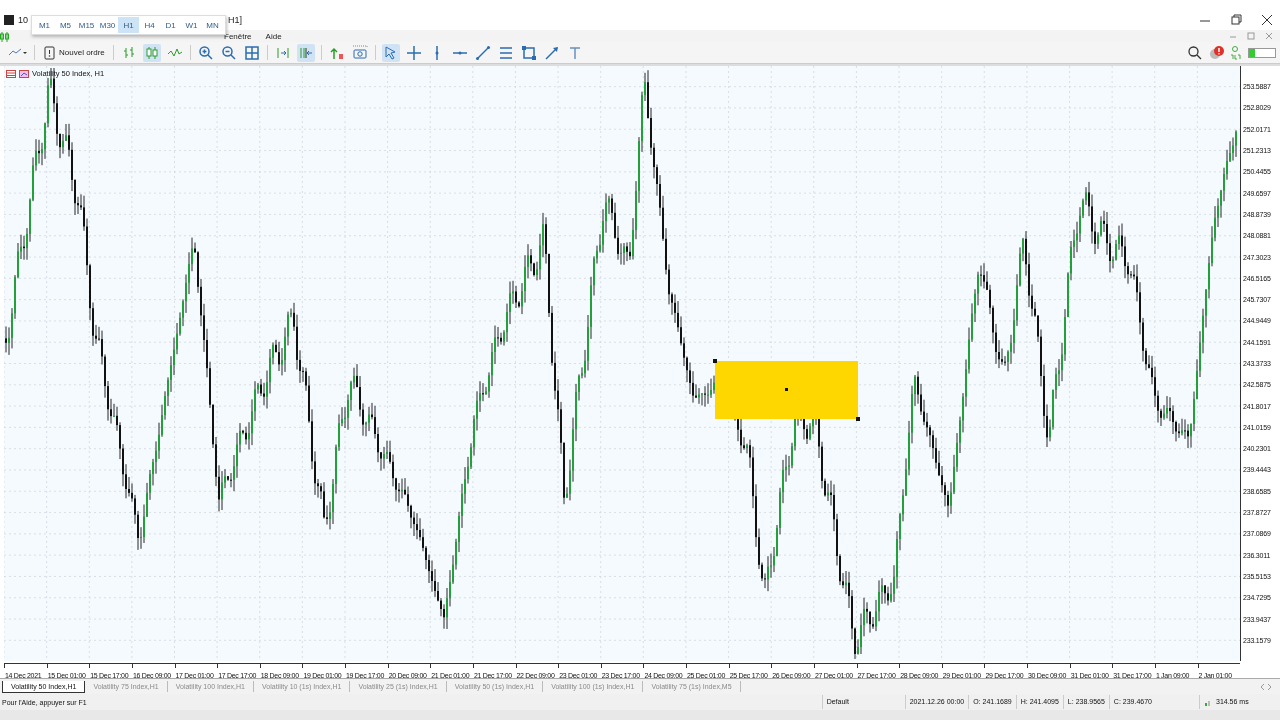 Image resolution: width=1280 pixels, height=720 pixels. Describe the element at coordinates (1195, 52) in the screenshot. I see `search-icon` at that location.